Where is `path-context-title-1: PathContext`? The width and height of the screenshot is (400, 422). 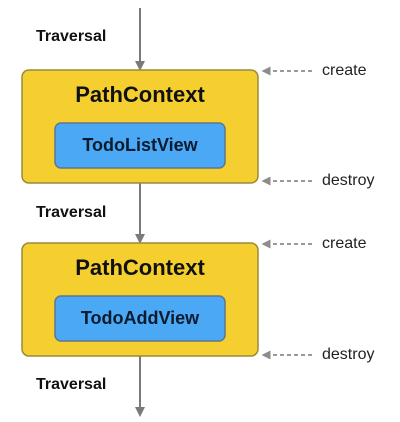
path-context-title-1: PathContext is located at coordinates (140, 94).